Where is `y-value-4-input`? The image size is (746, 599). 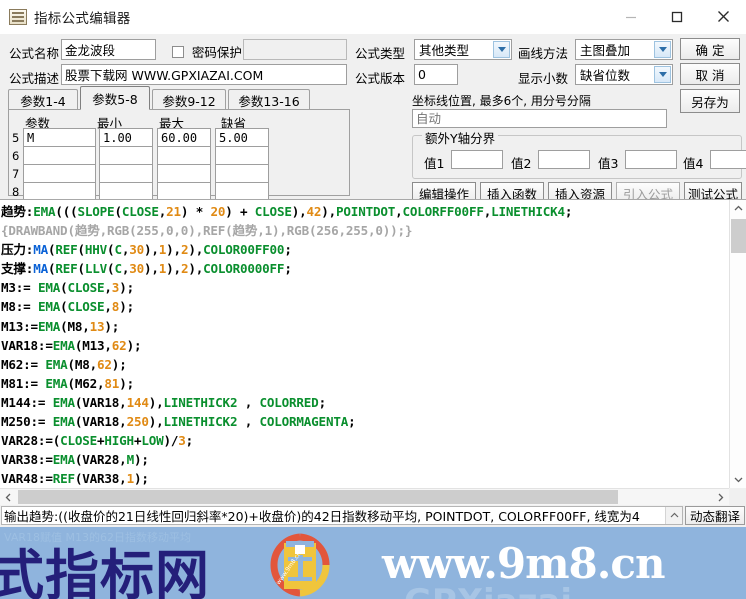
y-value-4-input is located at coordinates (728, 159).